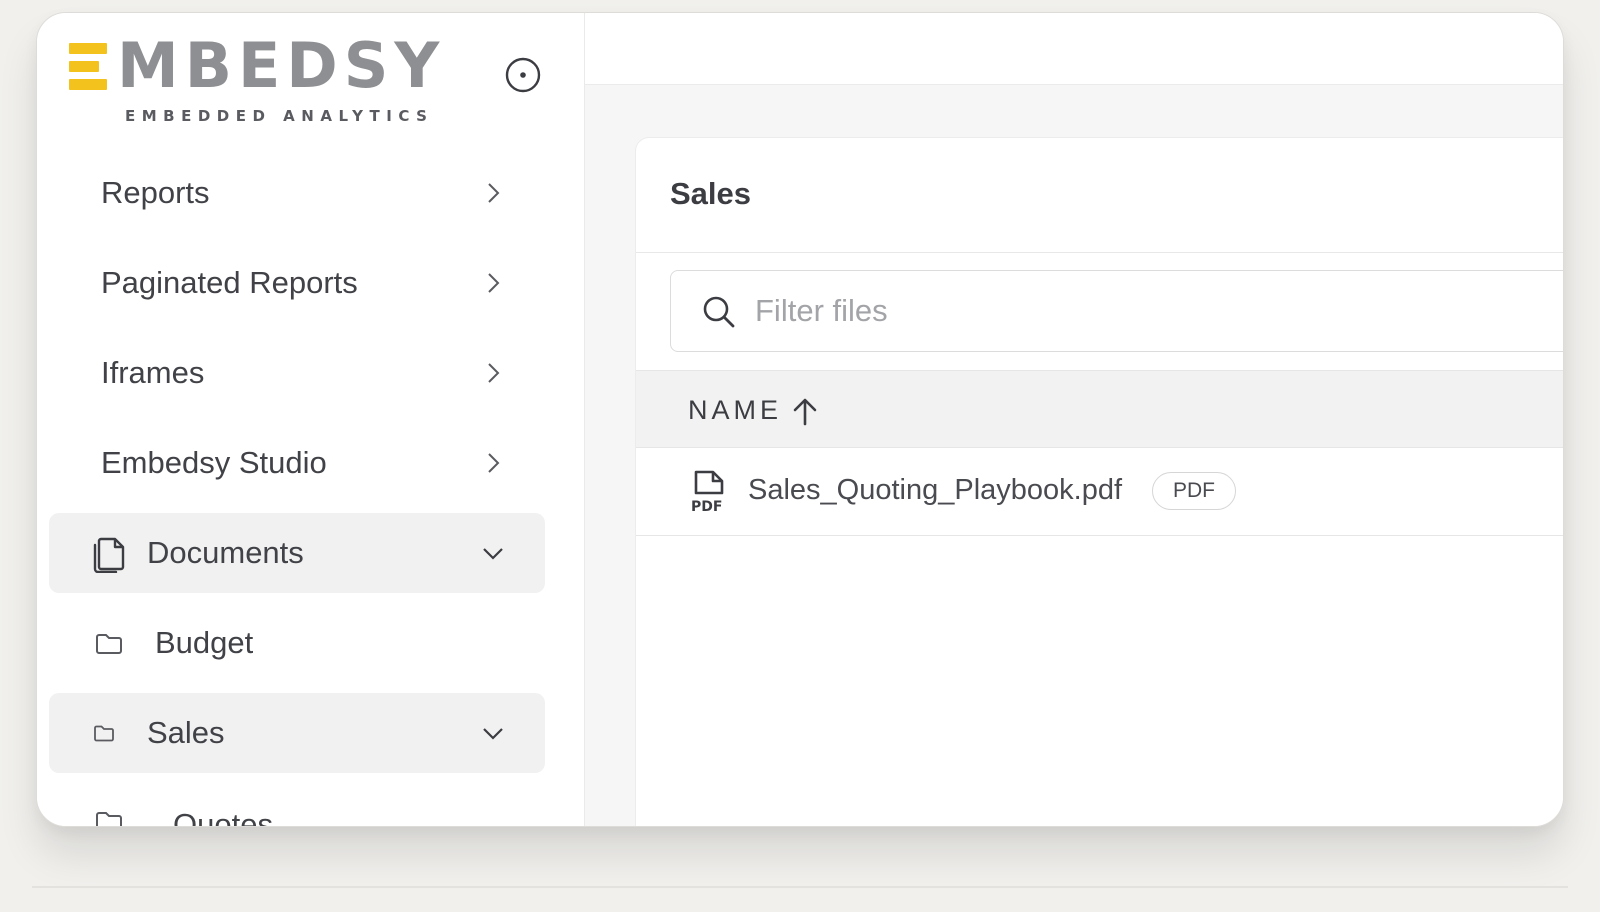  Describe the element at coordinates (297, 733) in the screenshot. I see `sidebar-item-sales: Sales` at that location.